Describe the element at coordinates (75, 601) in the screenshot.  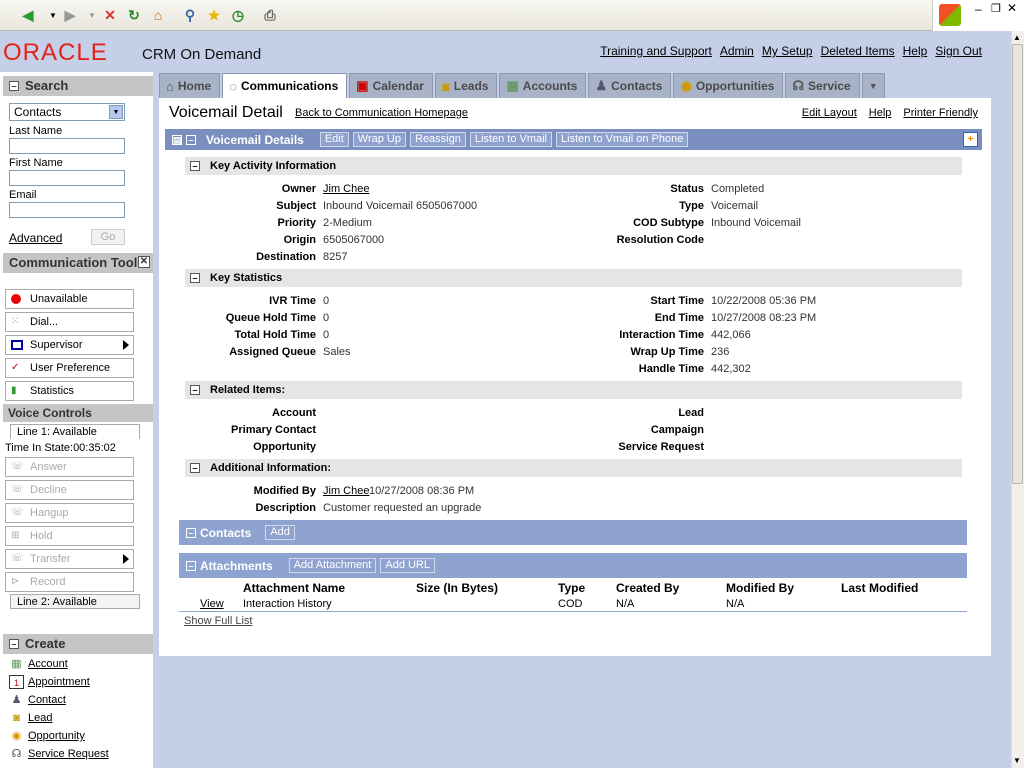
I see `line2-tab: Line 2: Available` at that location.